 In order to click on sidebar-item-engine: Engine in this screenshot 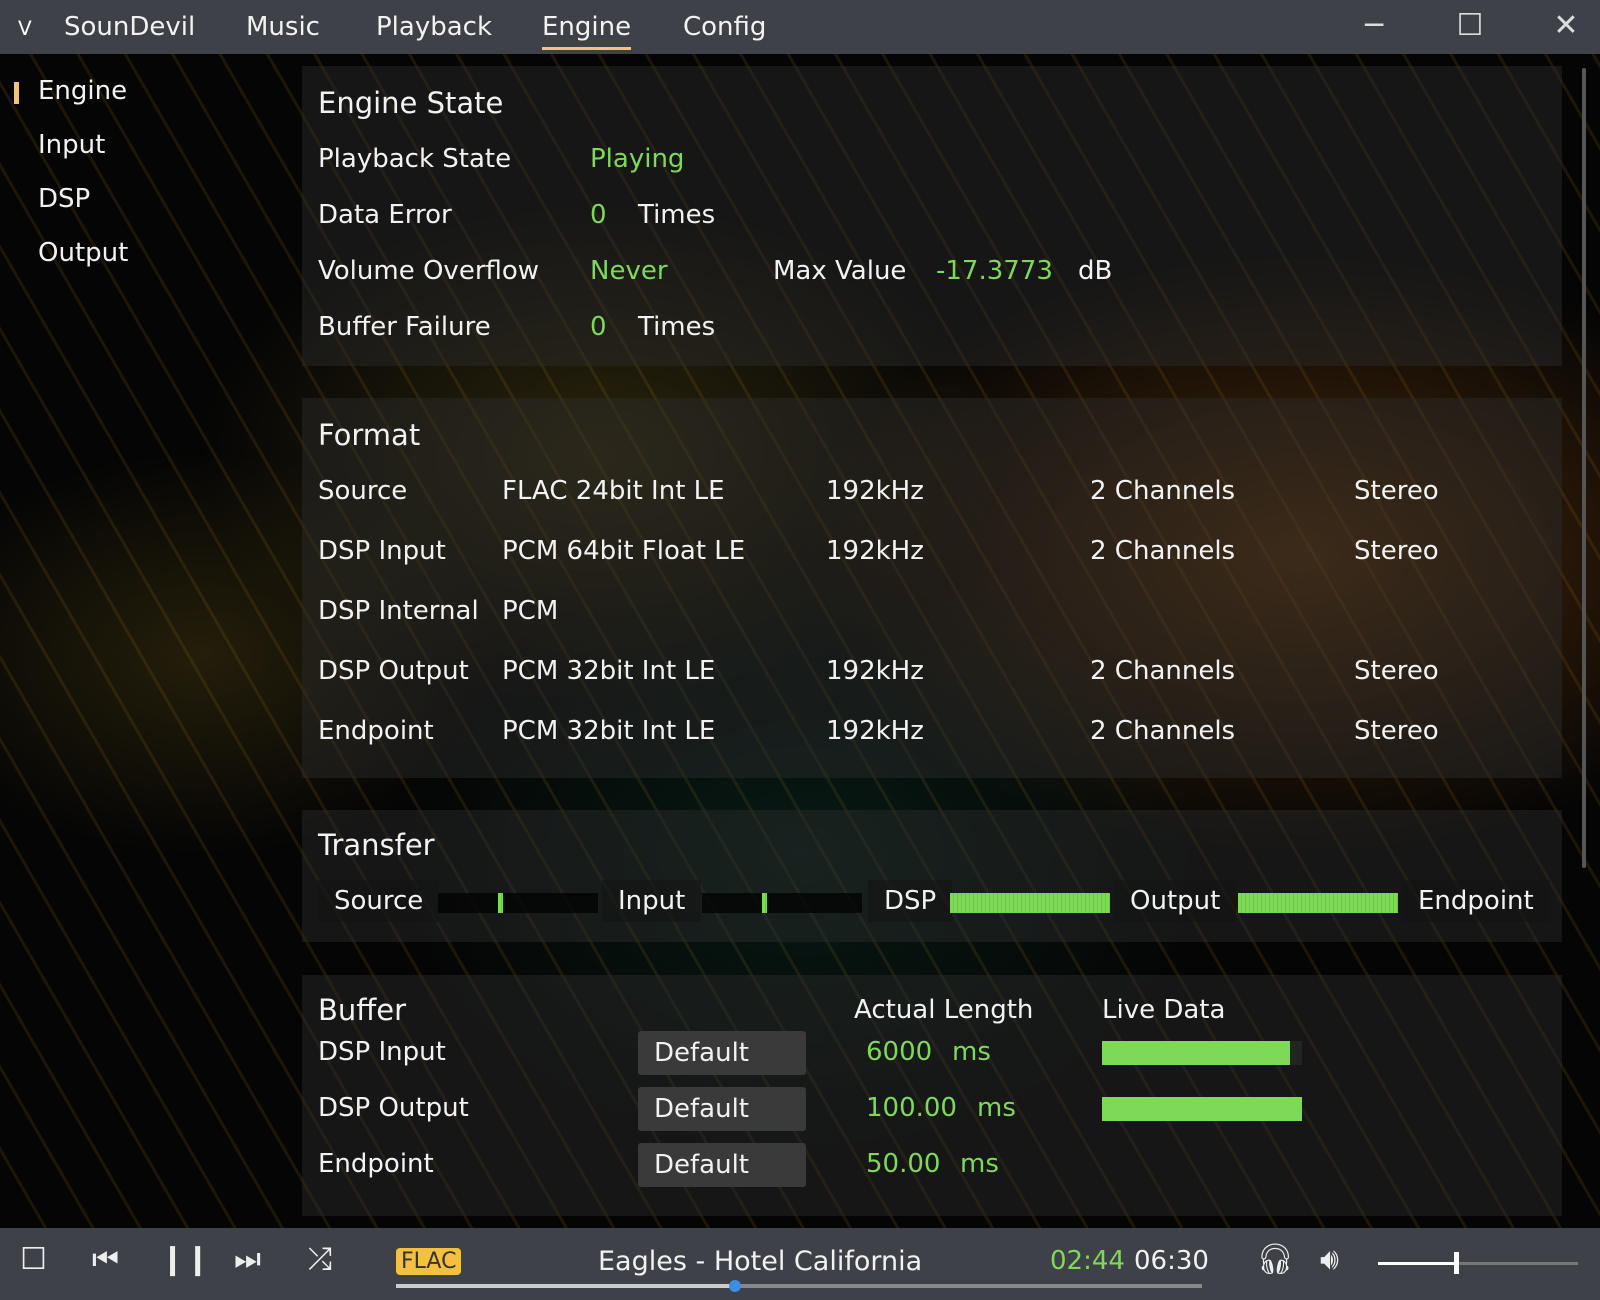, I will do `click(82, 91)`.